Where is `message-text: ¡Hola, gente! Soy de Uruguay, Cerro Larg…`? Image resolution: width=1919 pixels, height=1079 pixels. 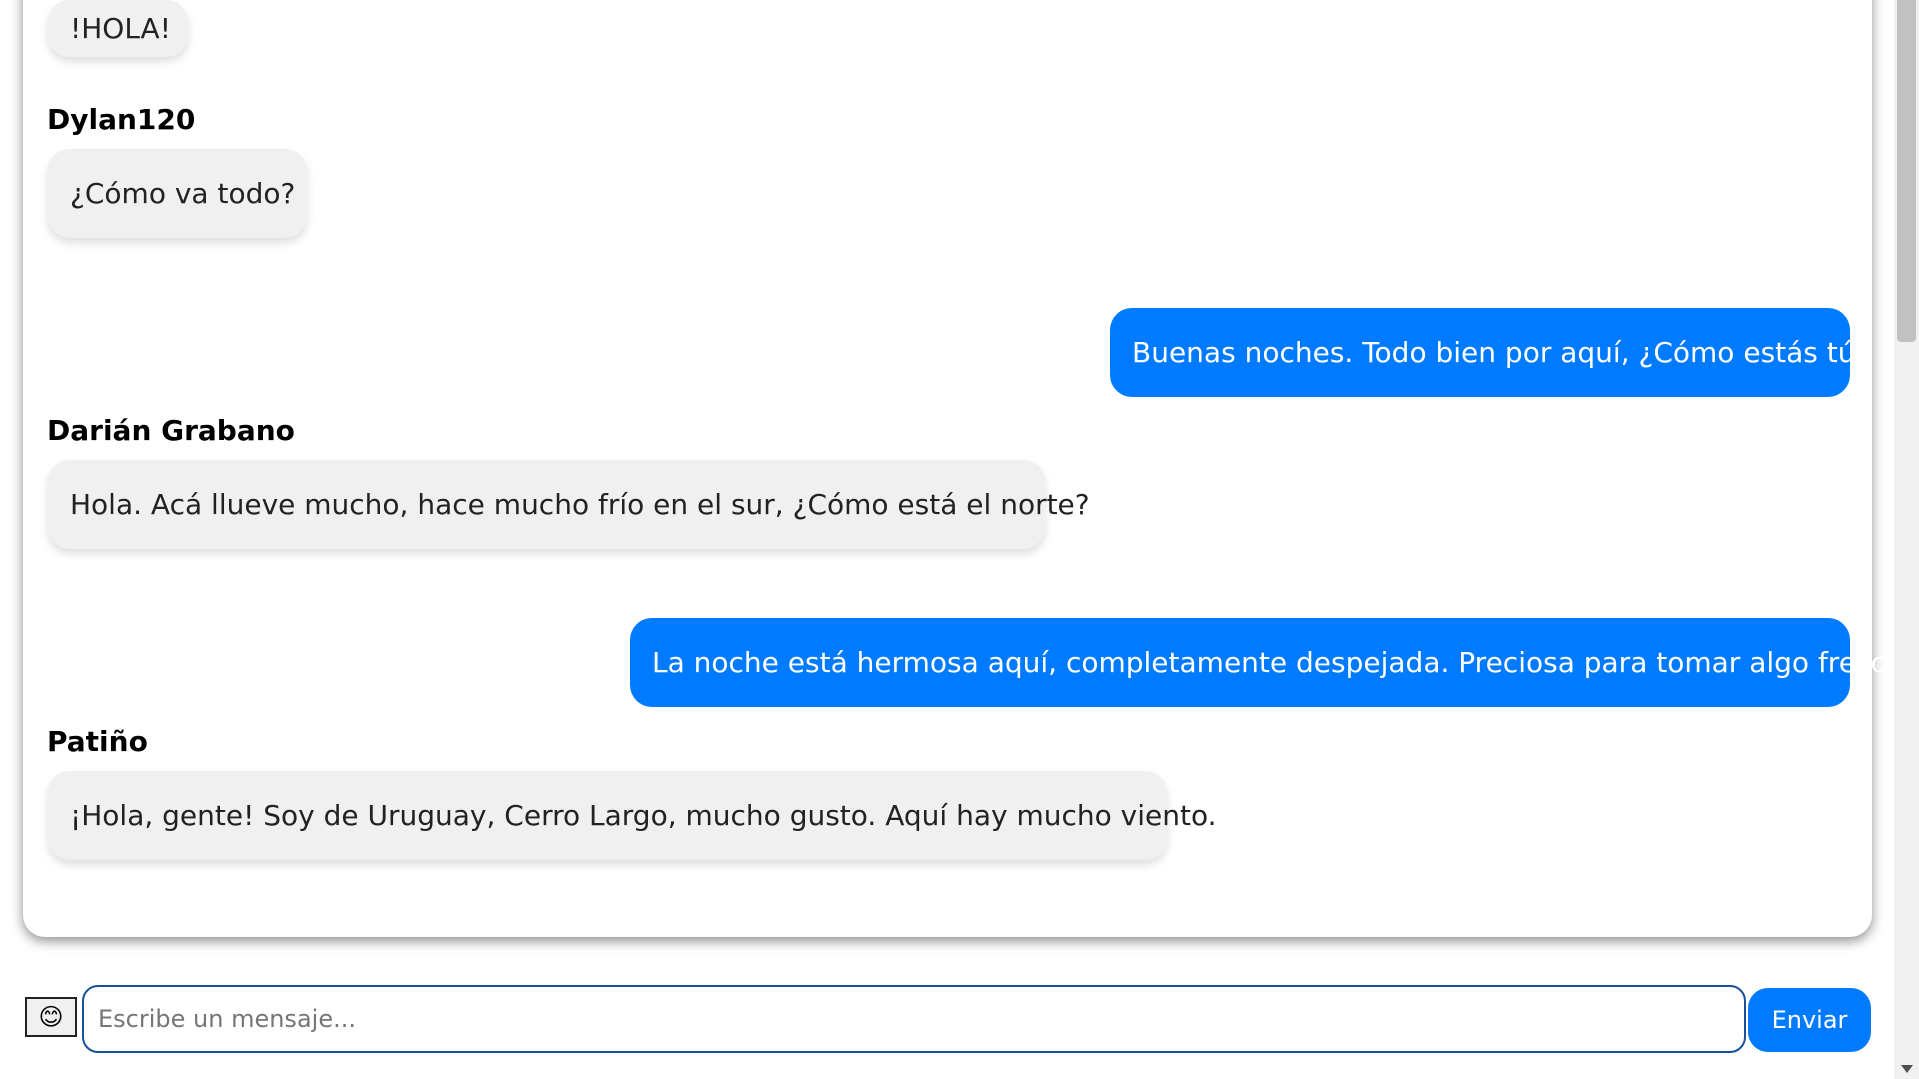 message-text: ¡Hola, gente! Soy de Uruguay, Cerro Larg… is located at coordinates (643, 815).